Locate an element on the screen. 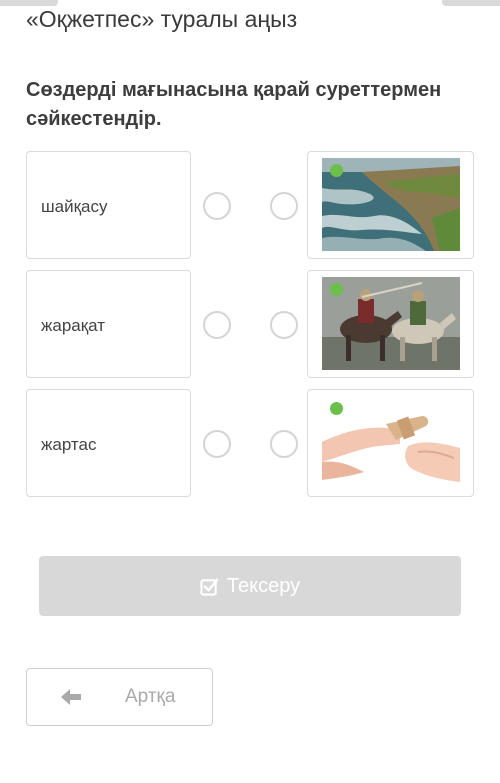 This screenshot has height=783, width=500. sea-cliff-image is located at coordinates (391, 204).